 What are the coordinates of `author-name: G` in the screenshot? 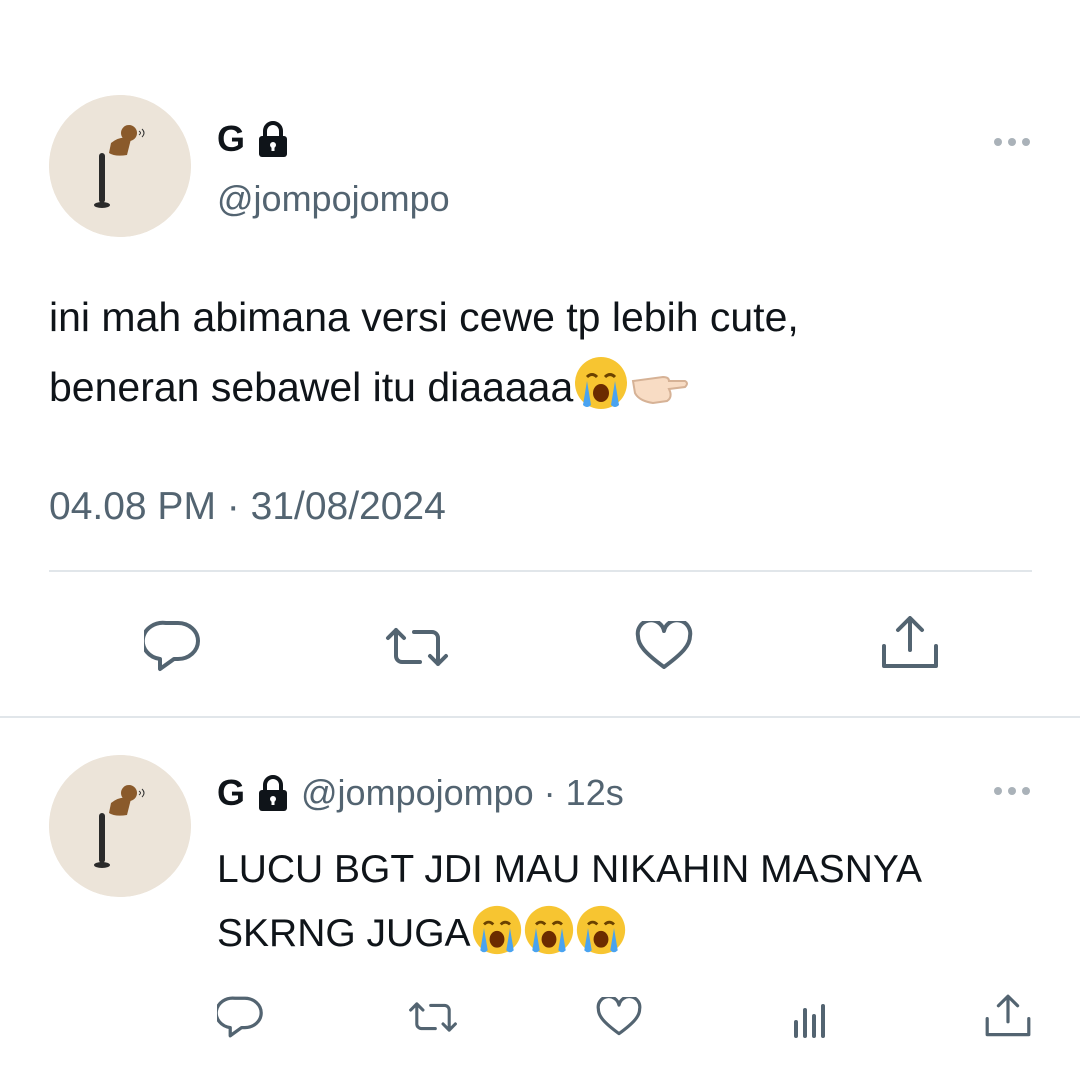 It's located at (231, 139).